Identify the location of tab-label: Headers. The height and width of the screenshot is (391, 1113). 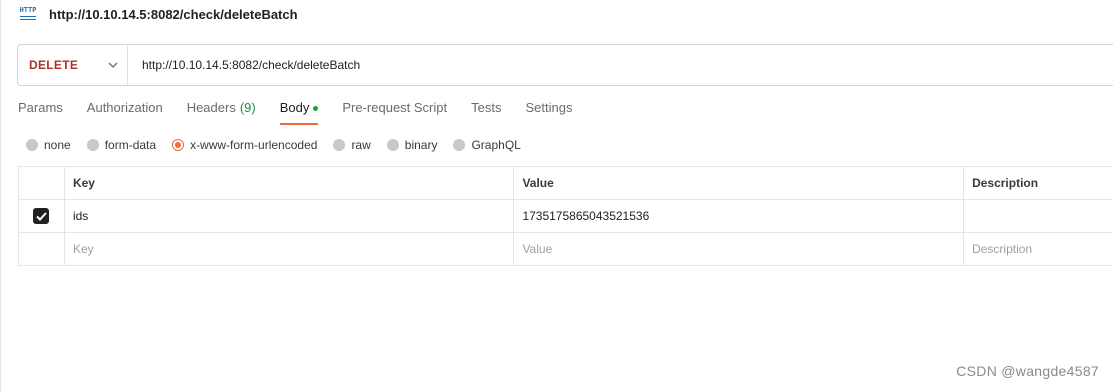
(211, 107).